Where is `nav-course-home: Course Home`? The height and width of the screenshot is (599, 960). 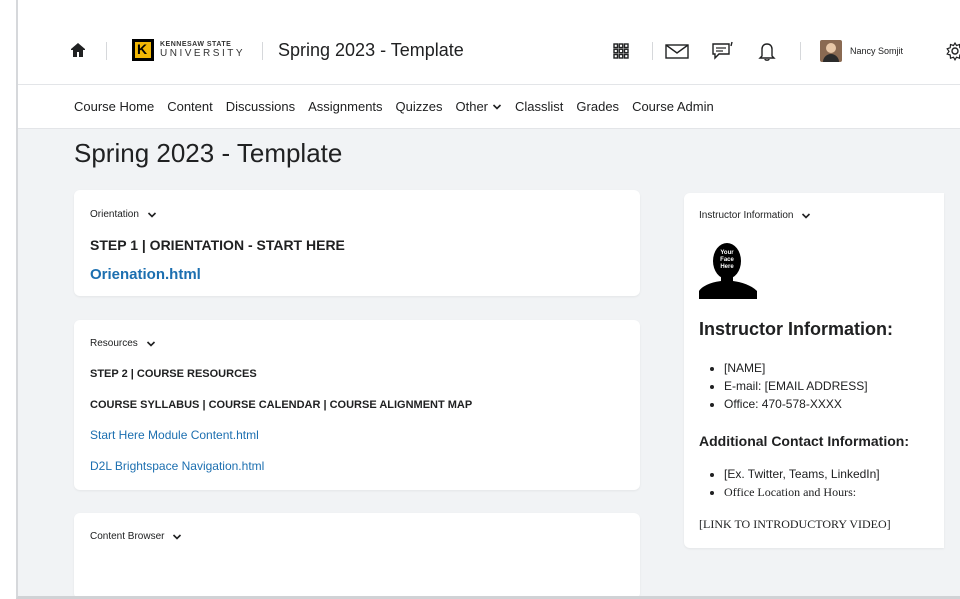
nav-course-home: Course Home is located at coordinates (114, 106).